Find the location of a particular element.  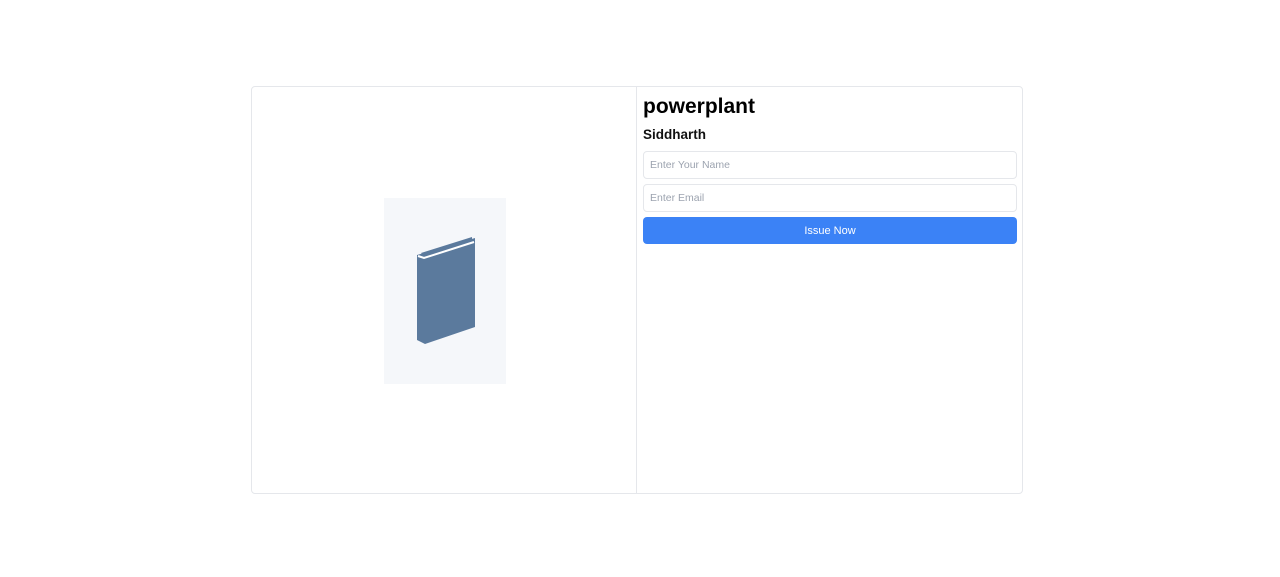

book-title: powerplant is located at coordinates (699, 106).